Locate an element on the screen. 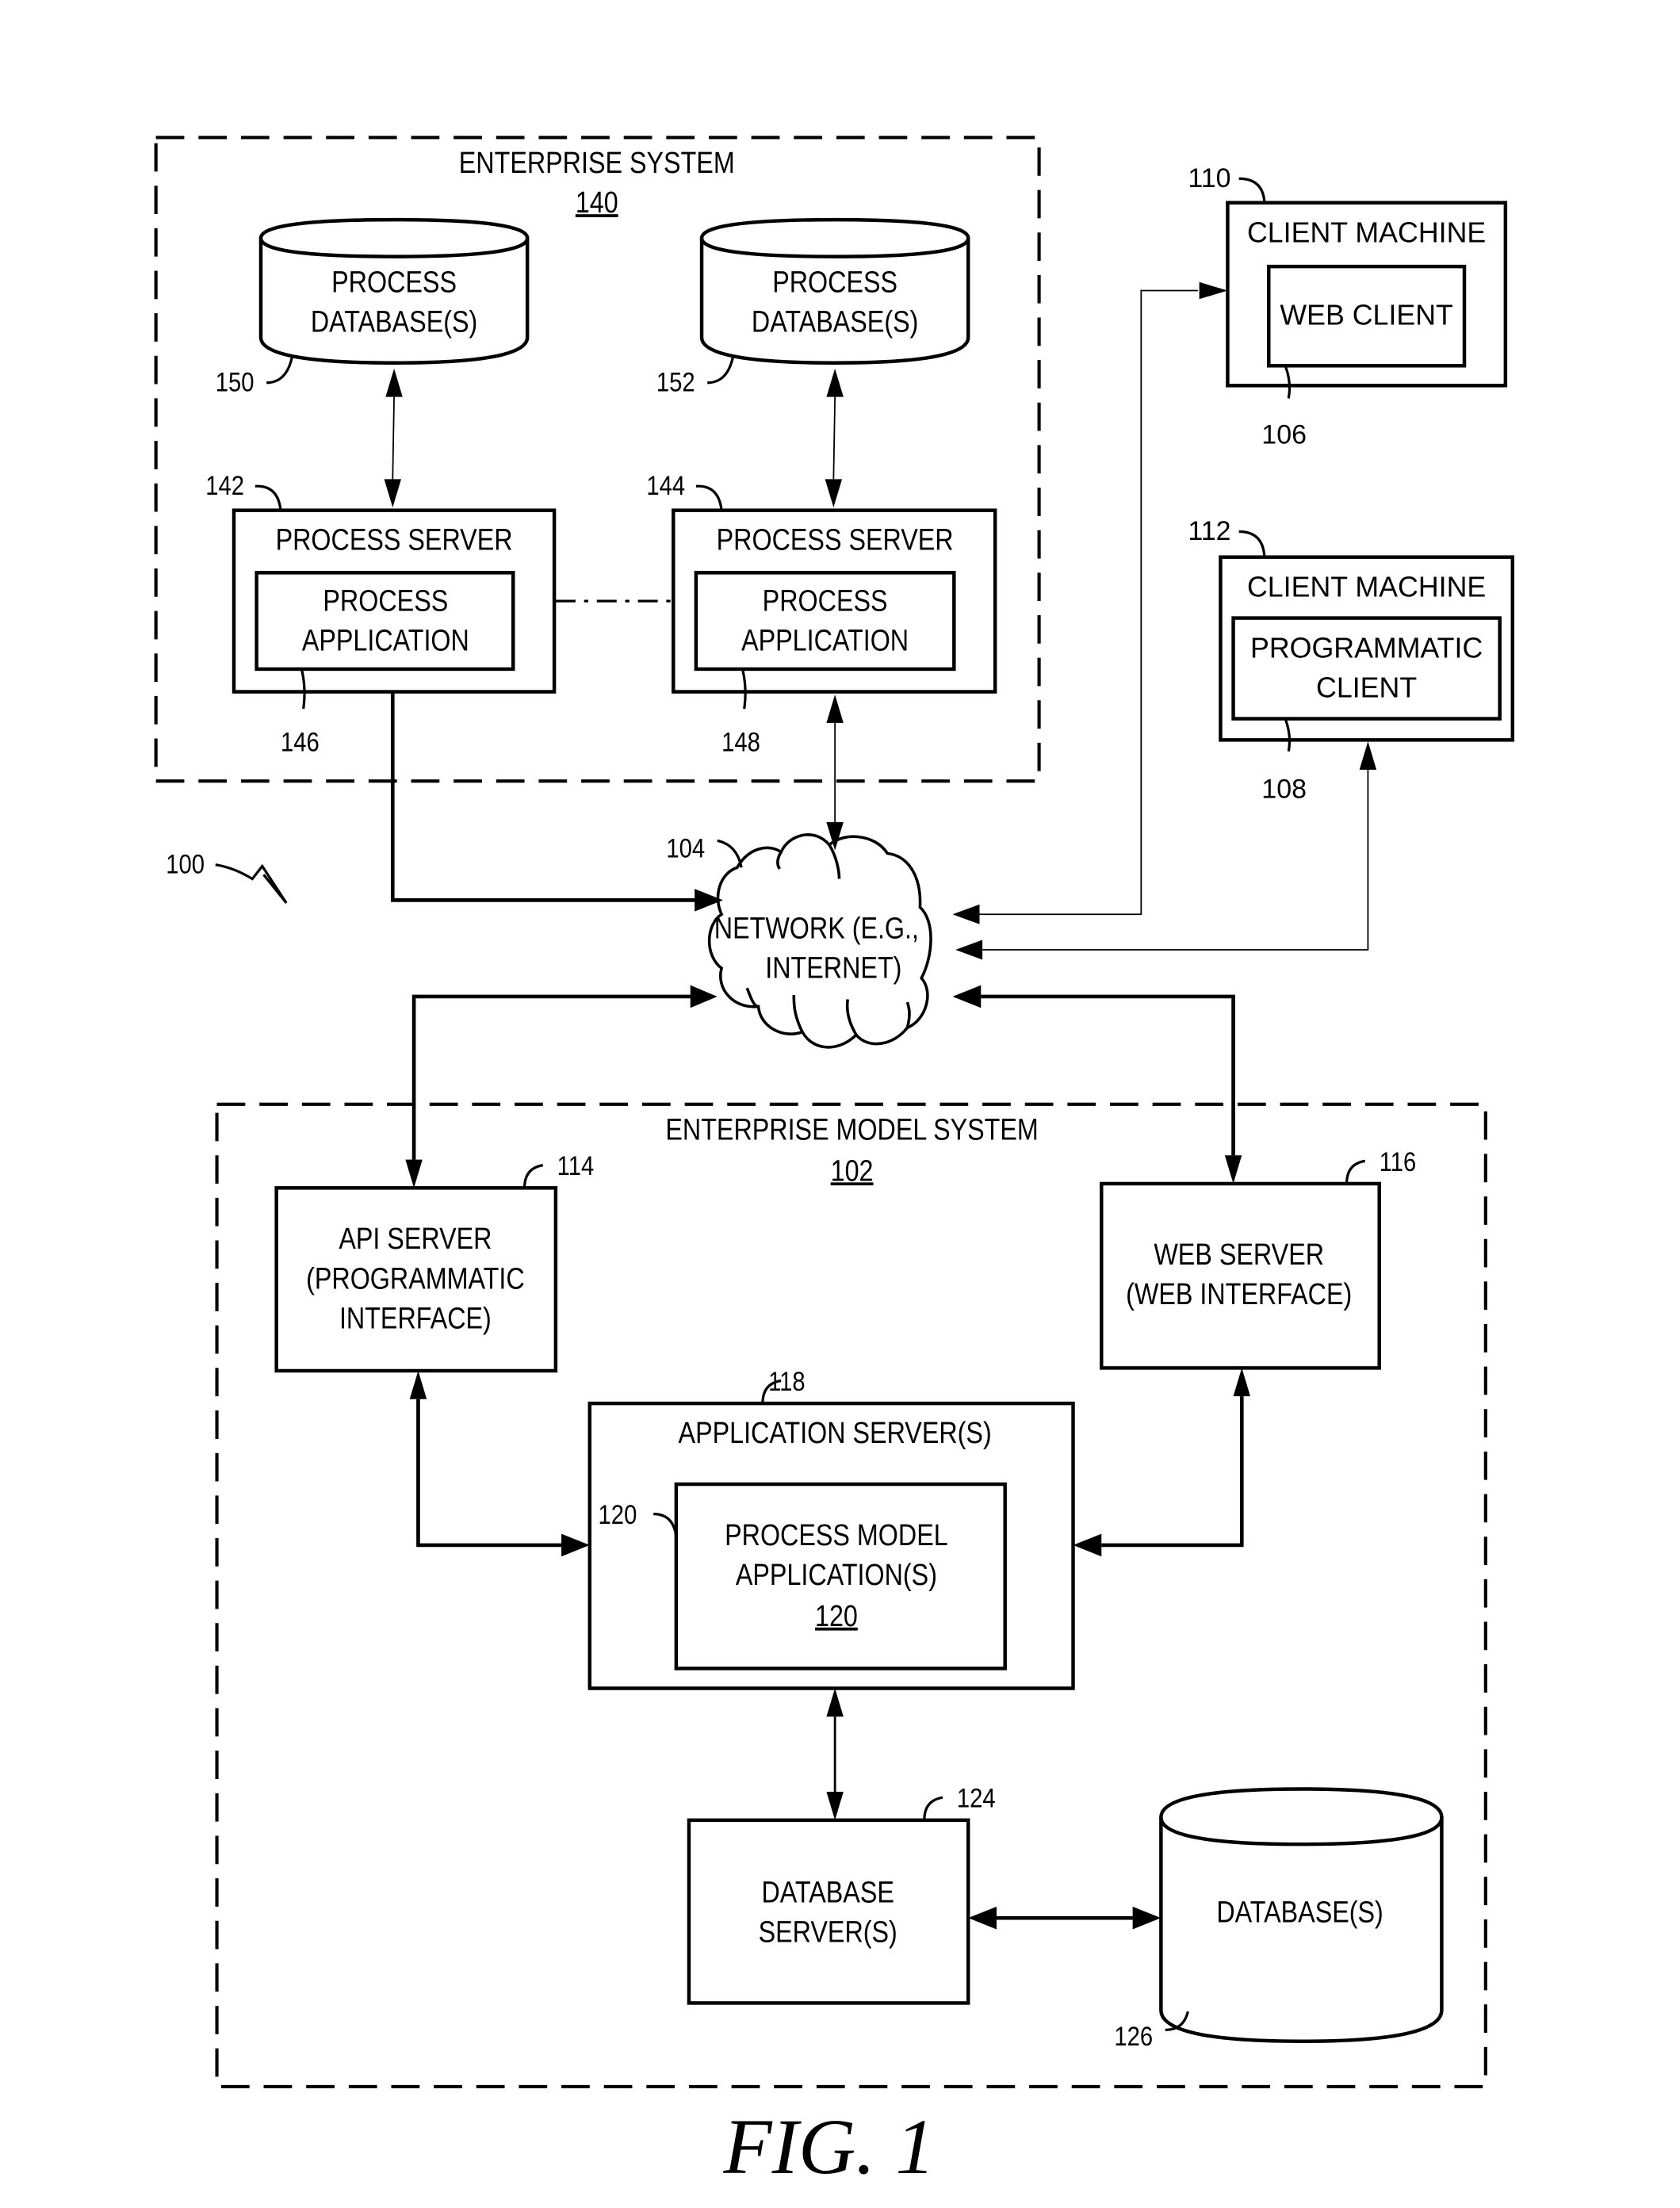 The height and width of the screenshot is (2208, 1680). application-server-title: APPLICATION SERVER(S) is located at coordinates (835, 1432).